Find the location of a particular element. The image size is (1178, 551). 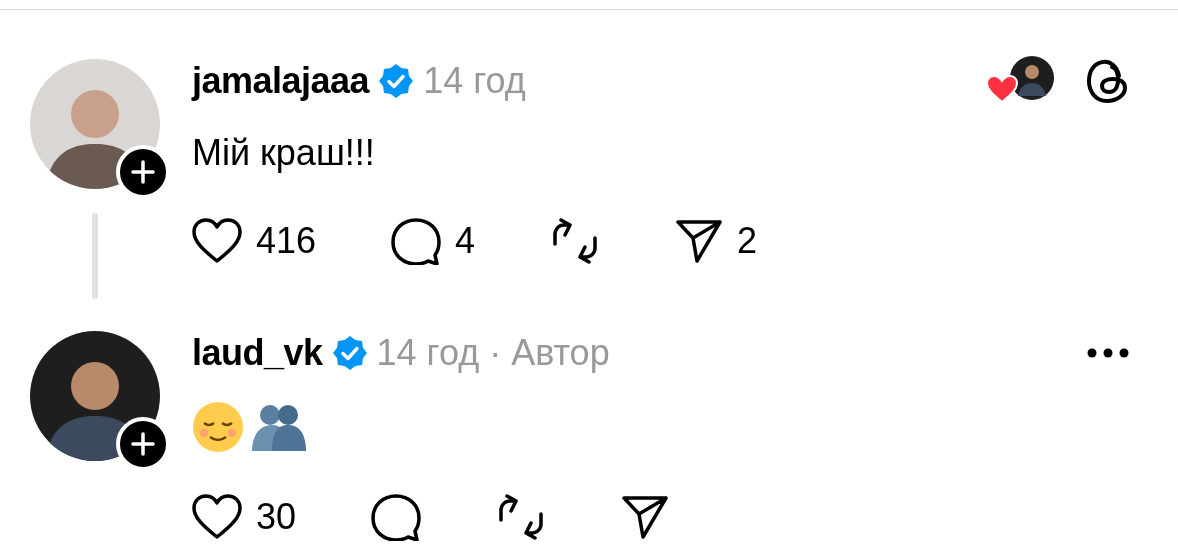

reply-button is located at coordinates (396, 517).